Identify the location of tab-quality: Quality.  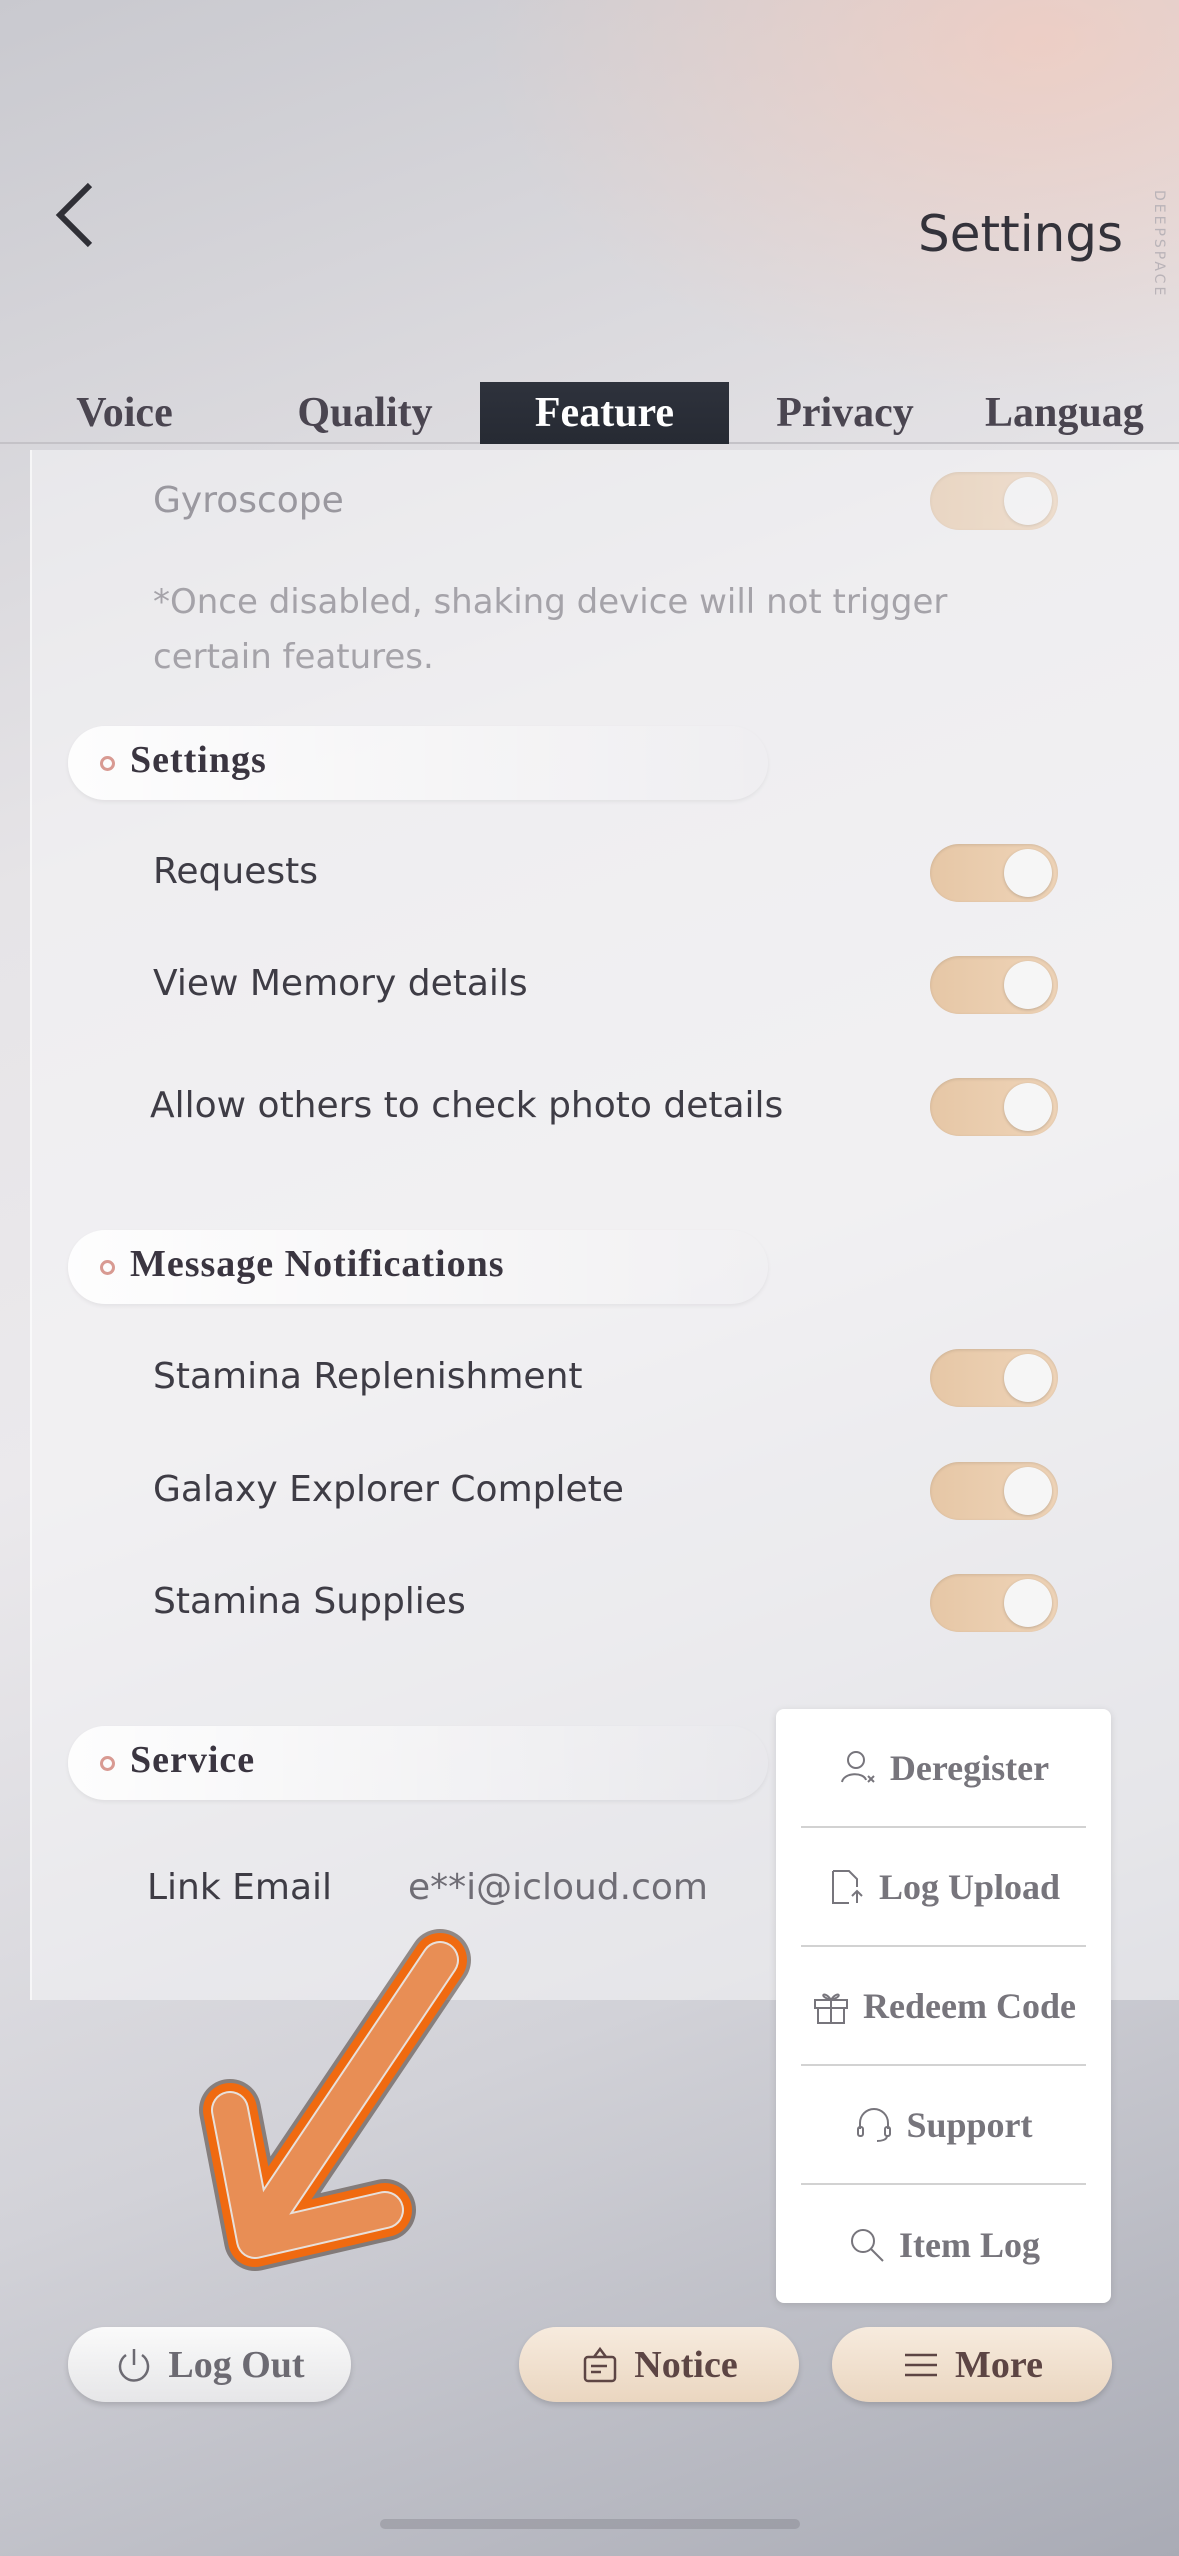
(365, 413).